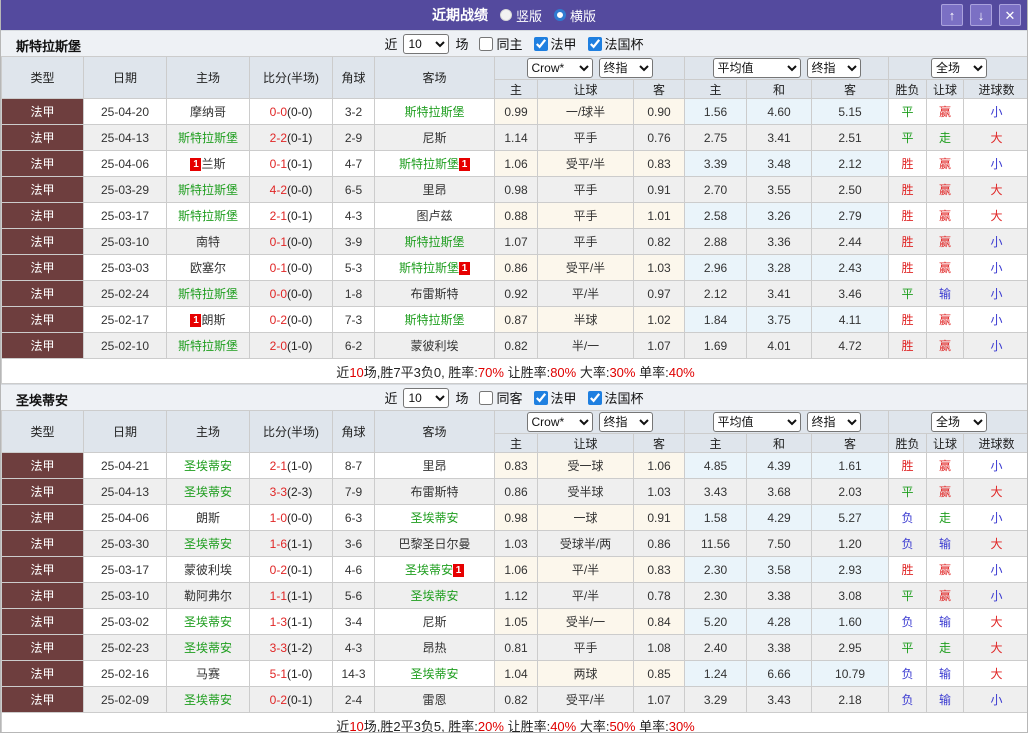 This screenshot has height=733, width=1028. Describe the element at coordinates (779, 241) in the screenshot. I see `avg-draw-cell: 3.36` at that location.